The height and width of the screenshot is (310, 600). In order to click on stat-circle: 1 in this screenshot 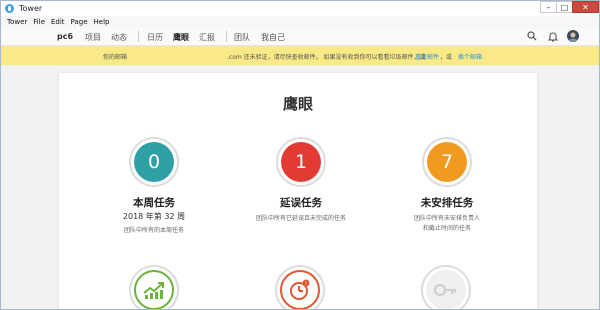, I will do `click(301, 162)`.